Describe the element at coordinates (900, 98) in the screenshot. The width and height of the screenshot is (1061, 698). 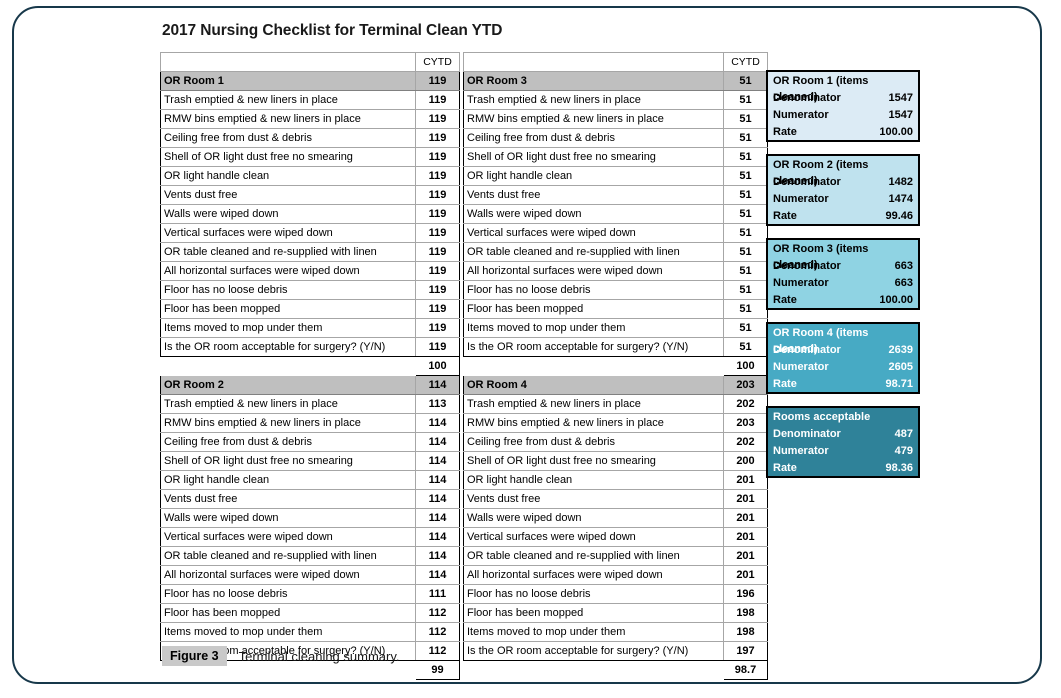
I see `denominator-value: 1547` at that location.